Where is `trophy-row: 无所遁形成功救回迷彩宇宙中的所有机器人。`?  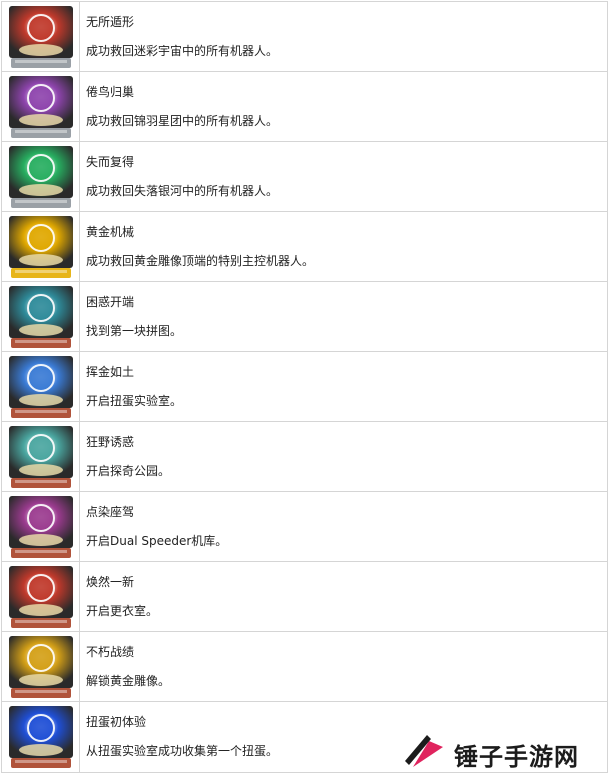
trophy-row: 无所遁形成功救回迷彩宇宙中的所有机器人。 is located at coordinates (304, 37).